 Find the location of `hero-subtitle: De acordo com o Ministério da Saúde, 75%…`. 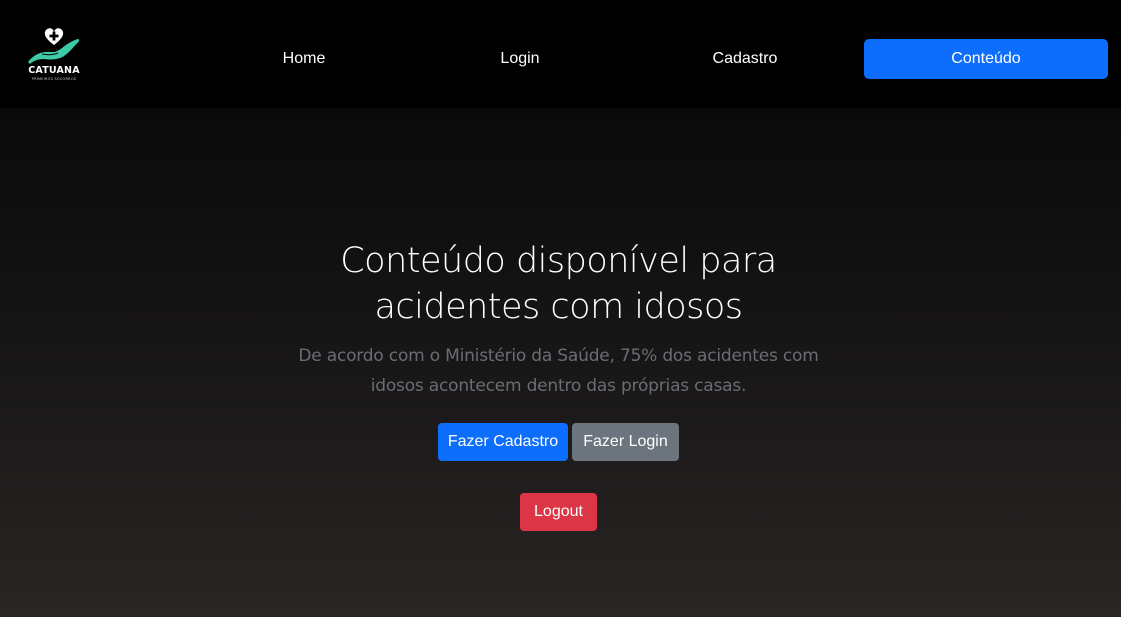

hero-subtitle: De acordo com o Ministério da Saúde, 75%… is located at coordinates (558, 371).